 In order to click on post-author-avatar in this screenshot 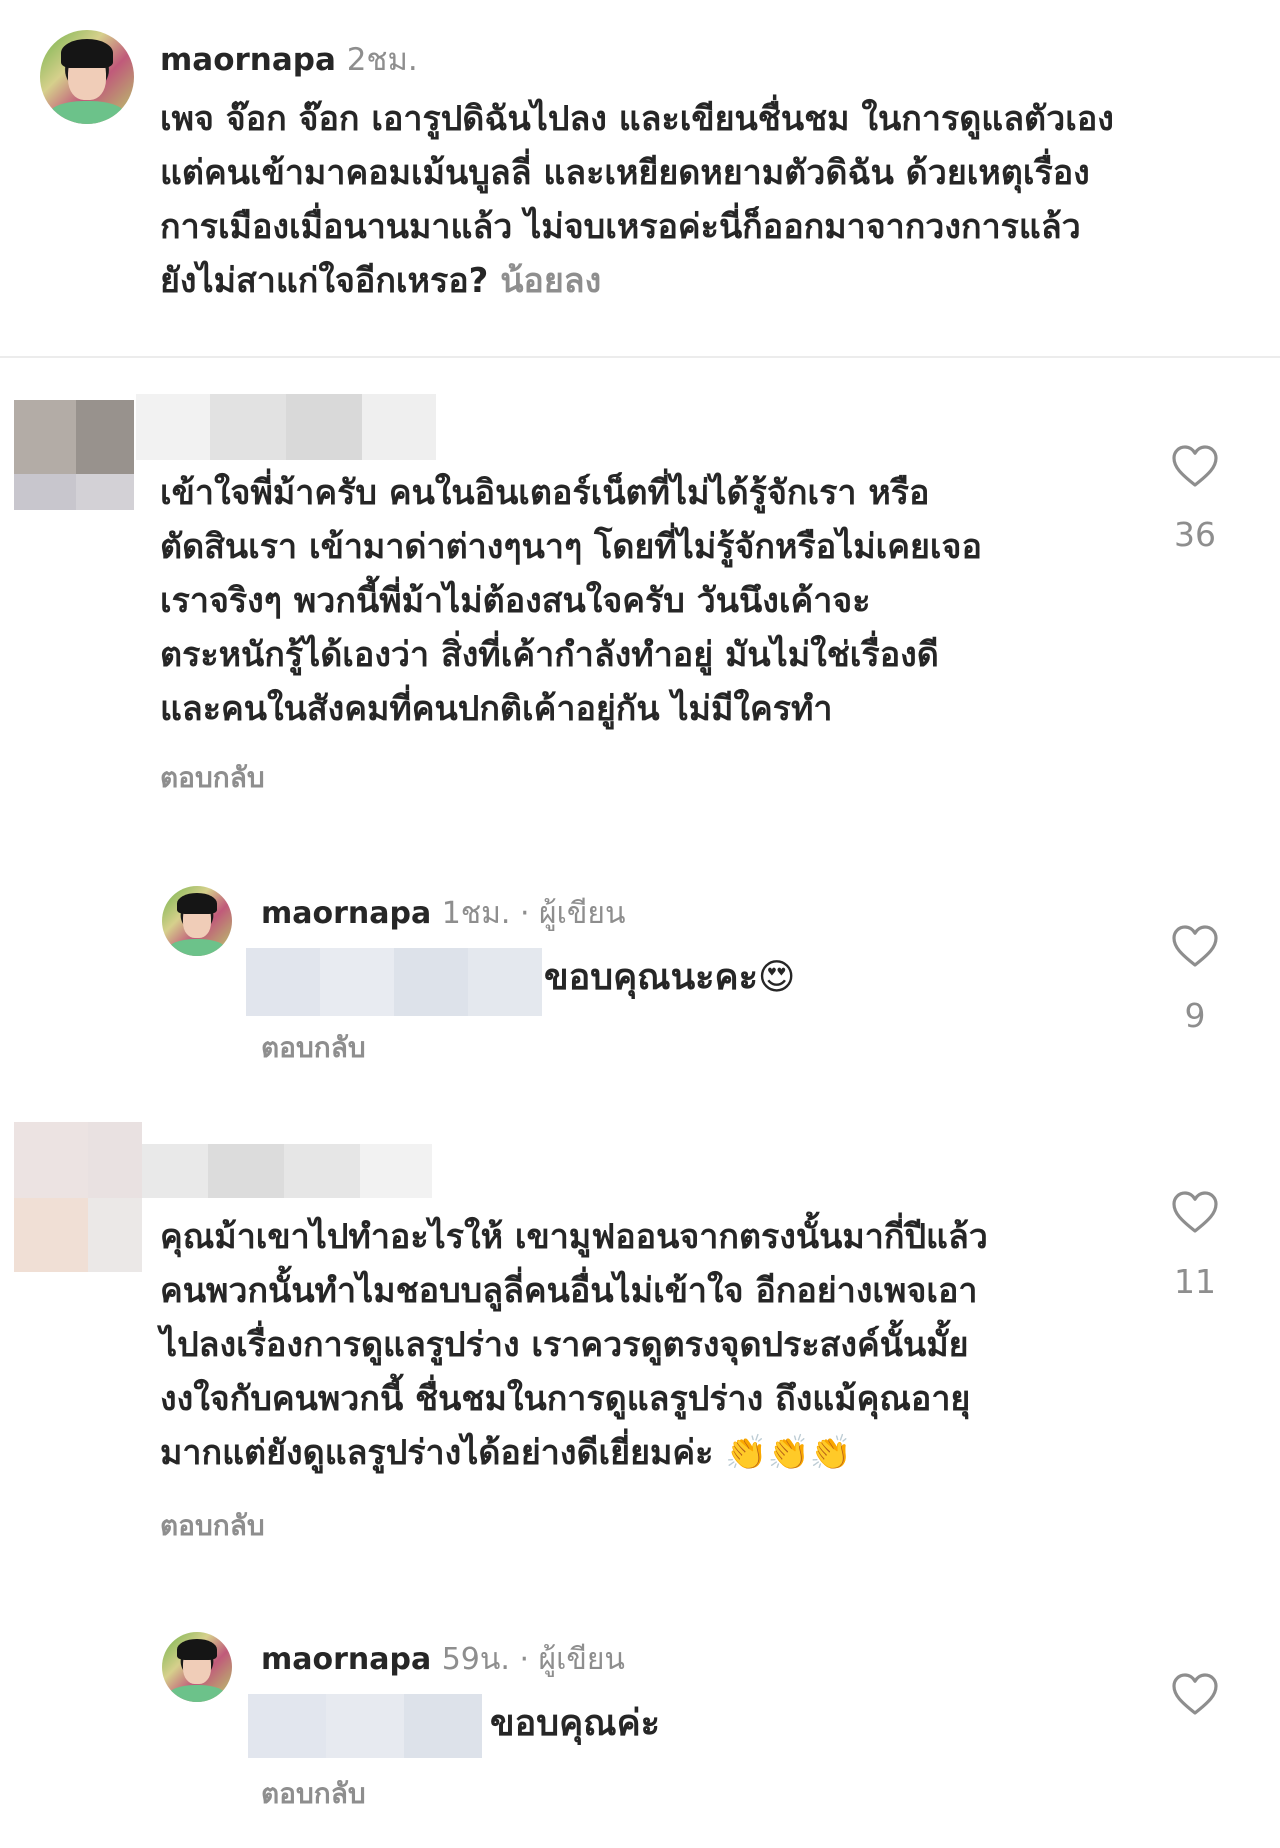, I will do `click(87, 77)`.